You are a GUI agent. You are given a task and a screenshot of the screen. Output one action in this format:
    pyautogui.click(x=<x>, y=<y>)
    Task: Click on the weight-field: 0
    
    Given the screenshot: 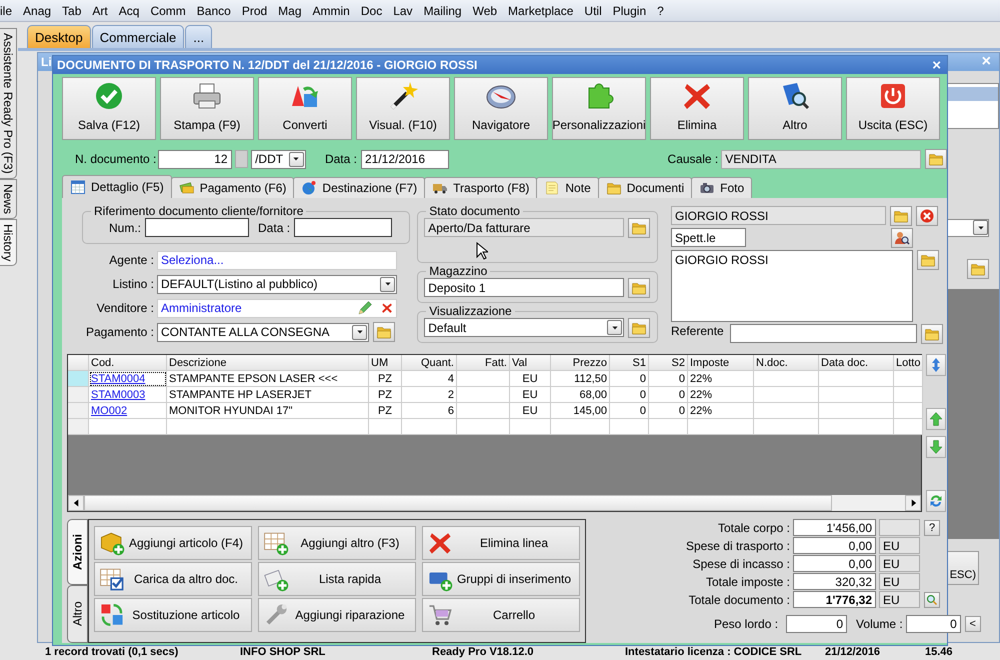 What is the action you would take?
    pyautogui.click(x=817, y=623)
    